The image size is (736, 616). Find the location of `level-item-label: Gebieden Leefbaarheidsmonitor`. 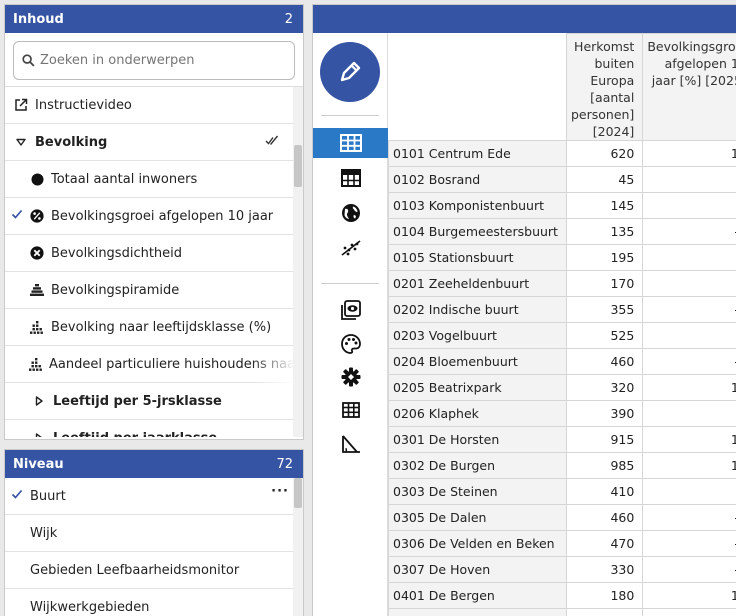

level-item-label: Gebieden Leefbaarheidsmonitor is located at coordinates (135, 570).